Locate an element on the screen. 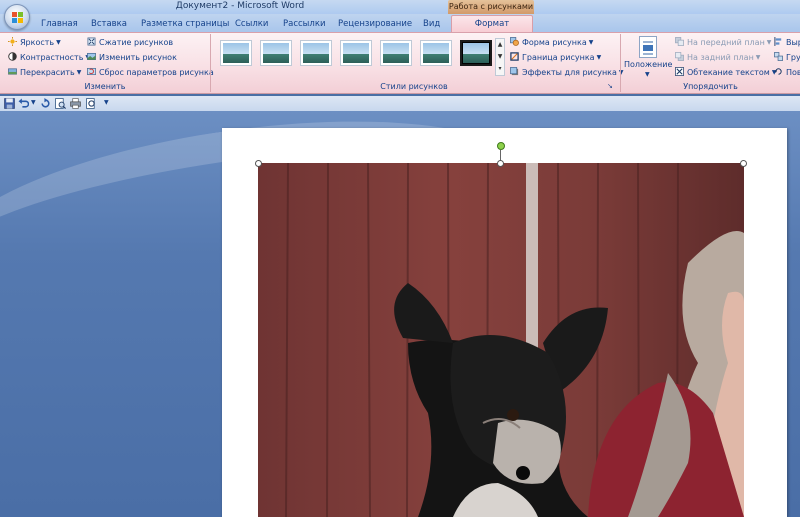  text-wrapping-label: Обтекание текстом is located at coordinates (728, 72).